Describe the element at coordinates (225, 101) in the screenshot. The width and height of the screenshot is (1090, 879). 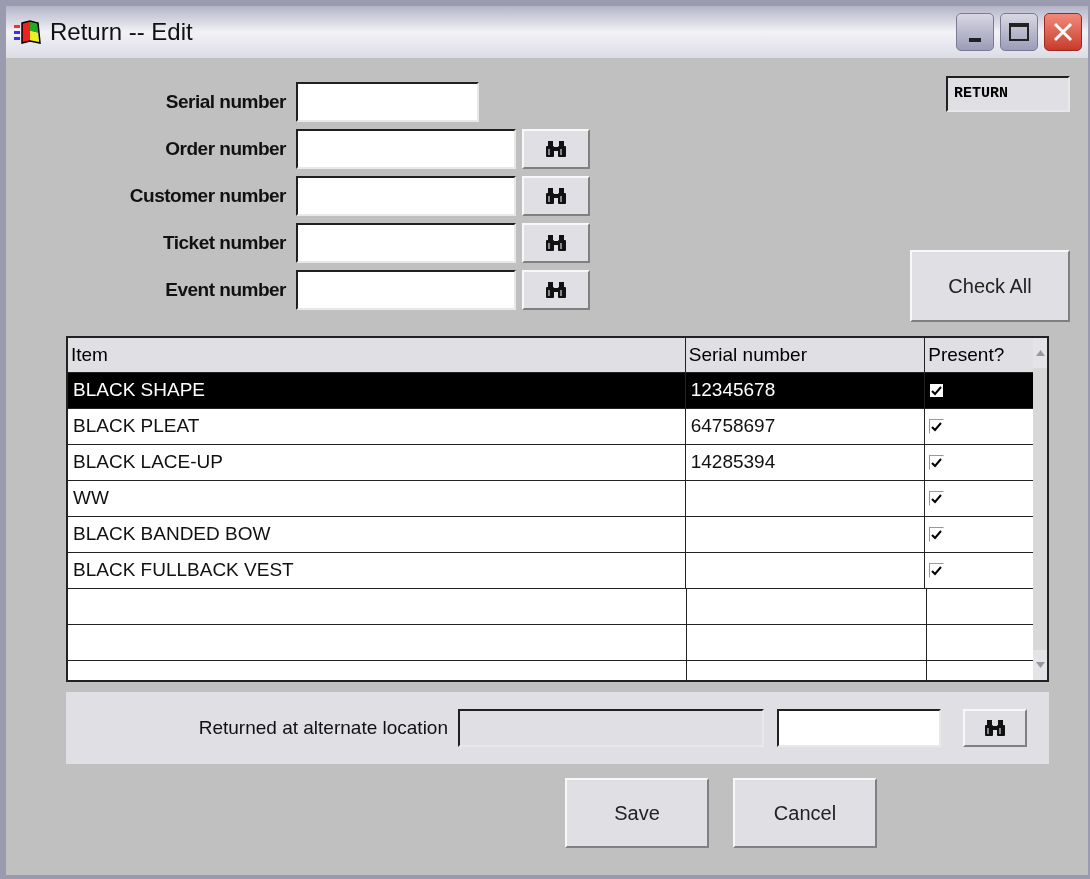
I see `field-label: Serial number` at that location.